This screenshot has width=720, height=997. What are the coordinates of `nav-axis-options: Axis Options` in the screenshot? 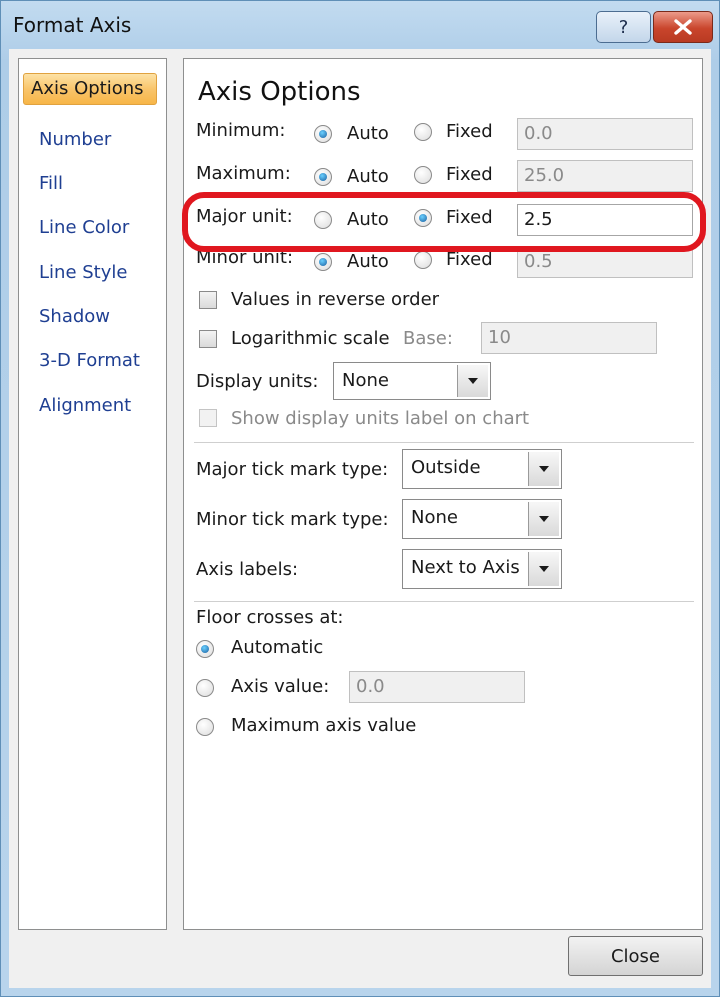 It's located at (90, 89).